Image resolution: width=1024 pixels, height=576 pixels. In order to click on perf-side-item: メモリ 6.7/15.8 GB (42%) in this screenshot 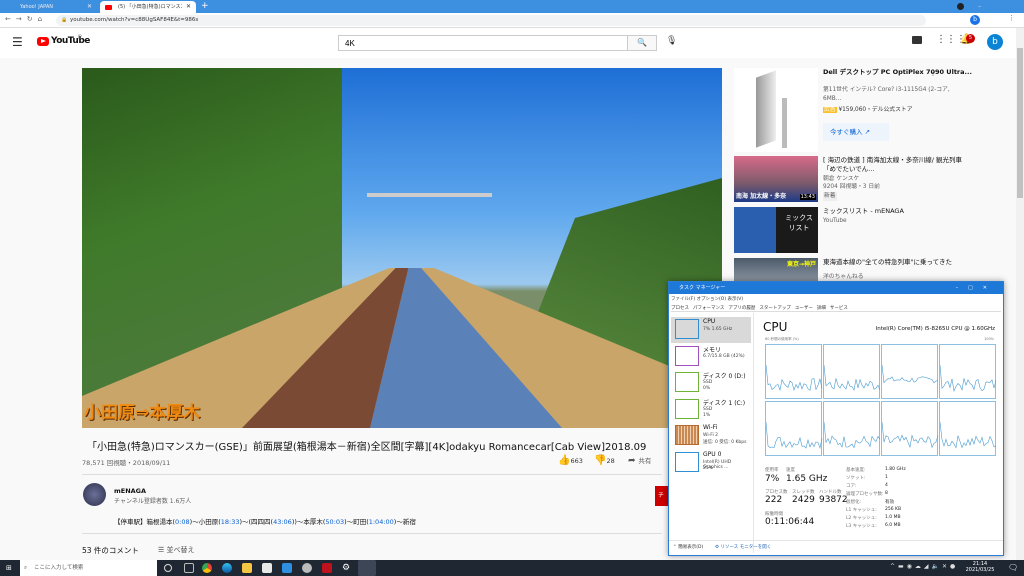, I will do `click(711, 357)`.